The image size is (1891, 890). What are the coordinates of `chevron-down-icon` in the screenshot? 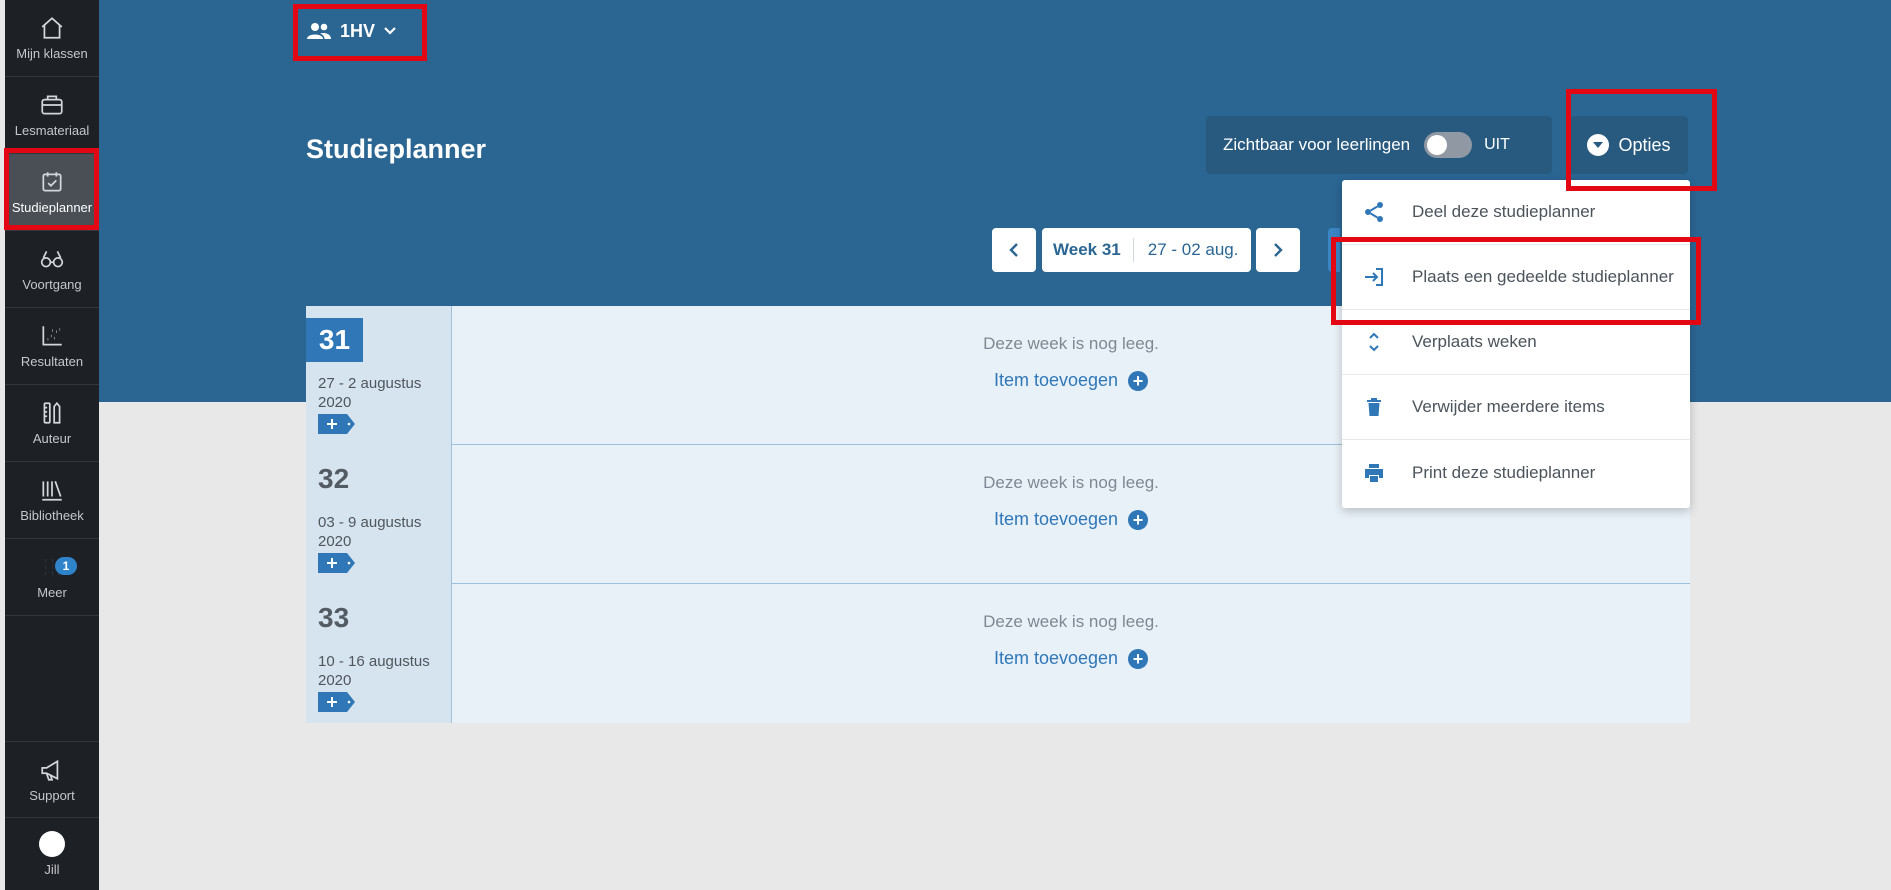 It's located at (390, 31).